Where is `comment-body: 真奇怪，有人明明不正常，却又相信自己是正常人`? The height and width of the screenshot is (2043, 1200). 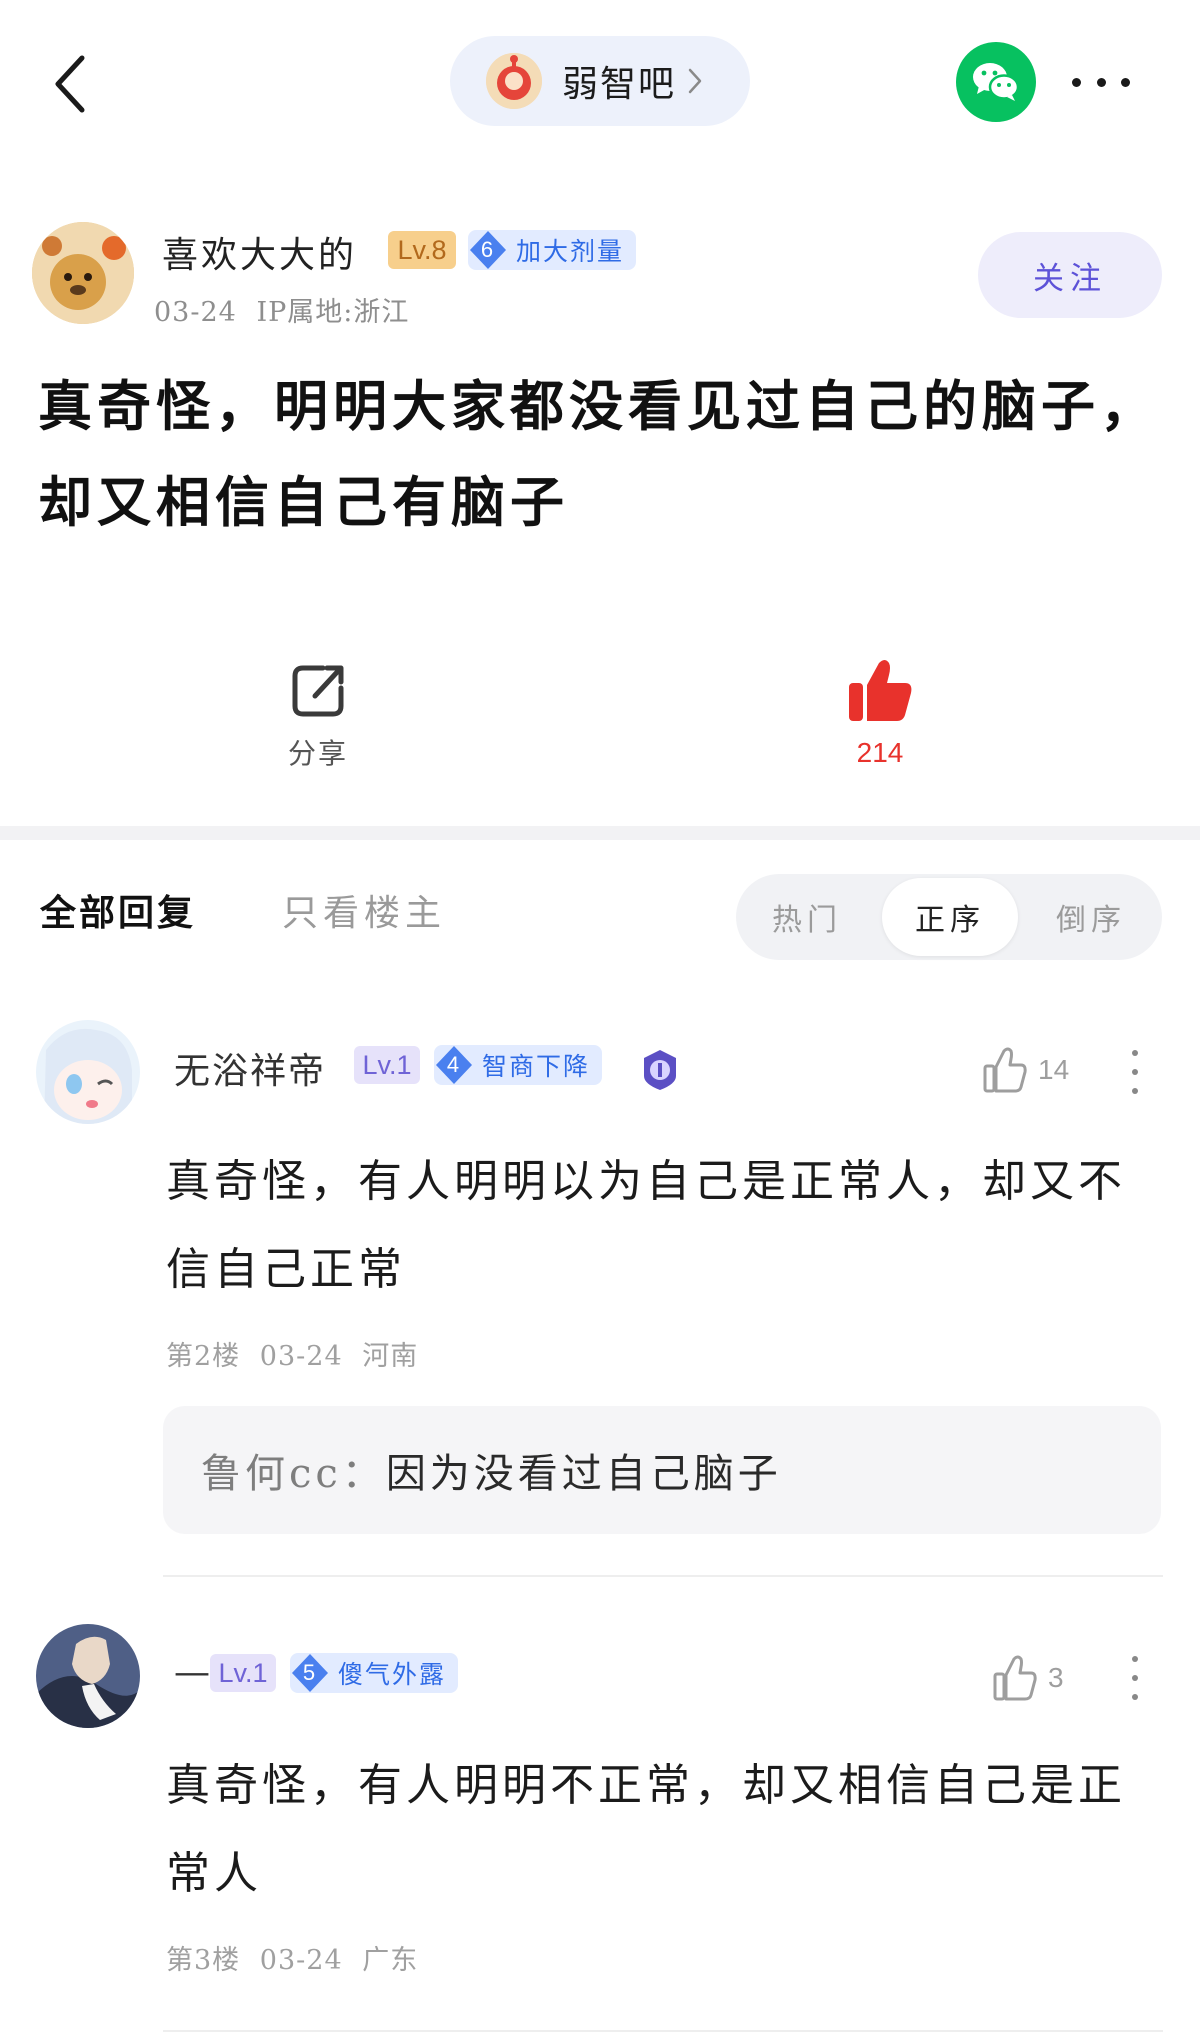
comment-body: 真奇怪，有人明明不正常，却又相信自己是正常人 is located at coordinates (646, 1829).